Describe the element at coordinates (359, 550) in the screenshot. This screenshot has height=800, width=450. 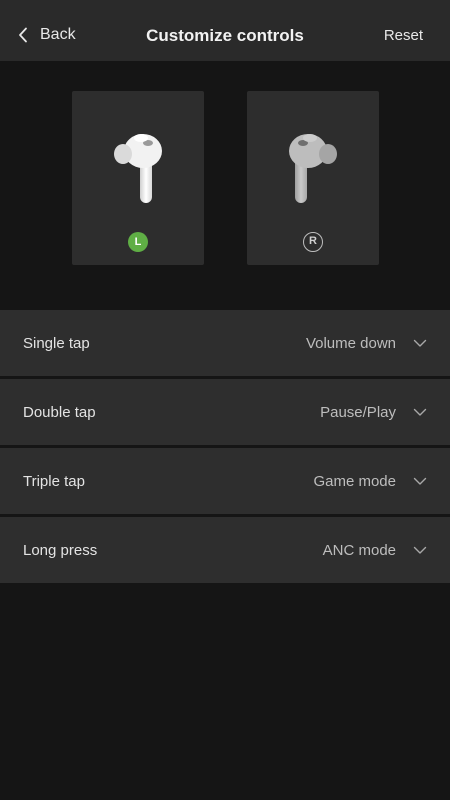
I see `control-value: ANC mode` at that location.